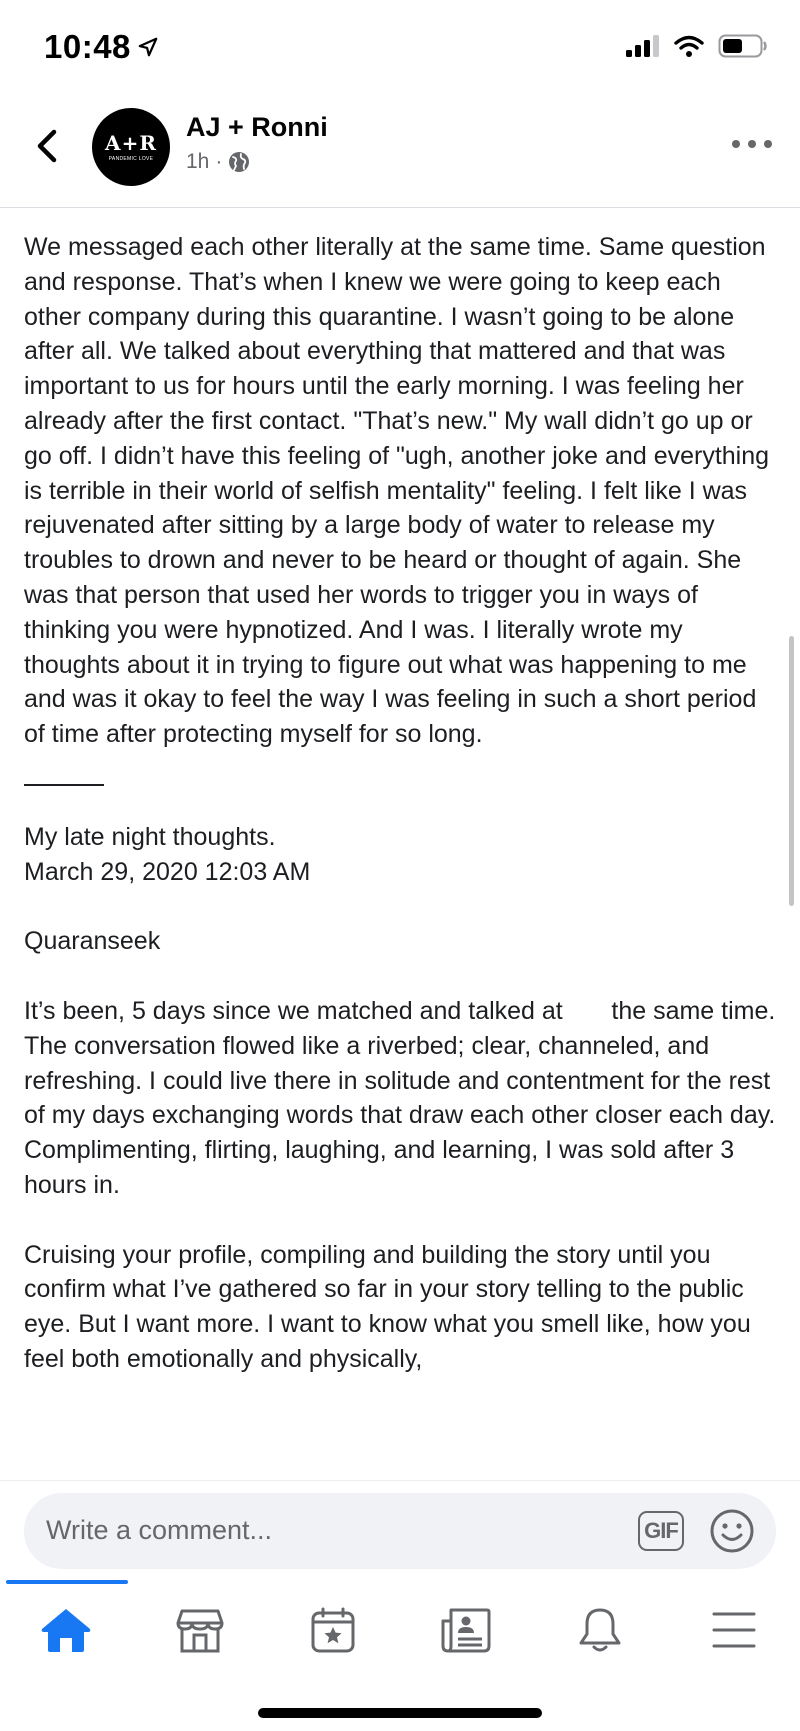  I want to click on tab-events, so click(333, 1630).